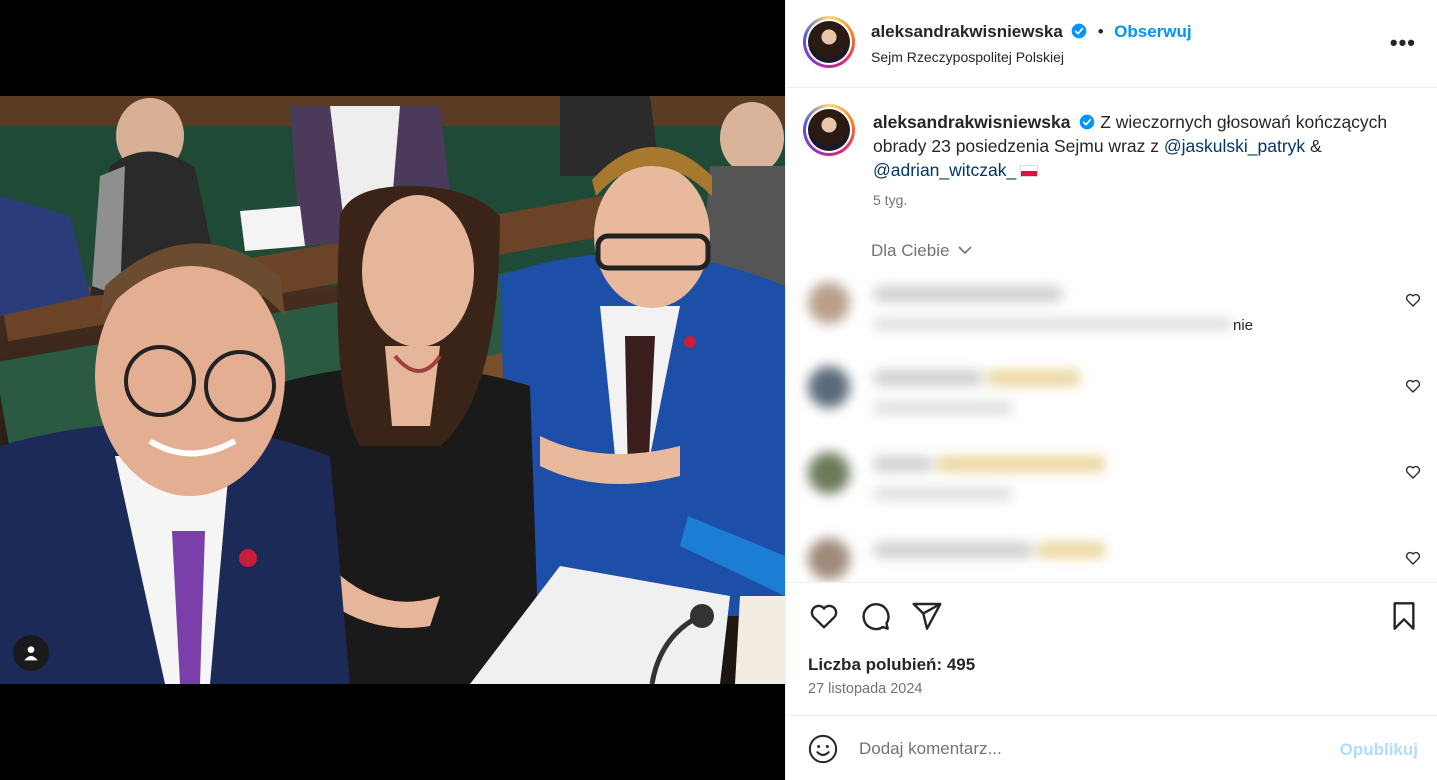  What do you see at coordinates (910, 250) in the screenshot?
I see `comment-sort-label: Dla Ciebie` at bounding box center [910, 250].